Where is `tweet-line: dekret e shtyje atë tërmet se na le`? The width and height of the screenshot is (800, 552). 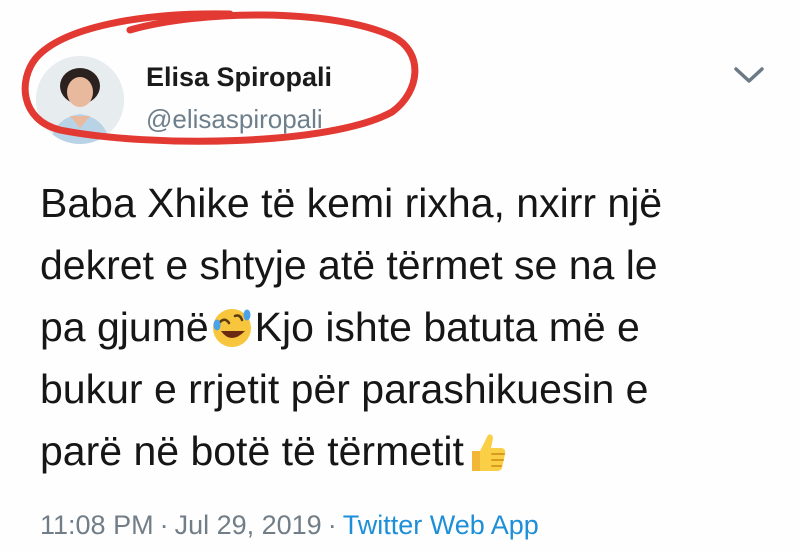
tweet-line: dekret e shtyje atë tërmet se na le is located at coordinates (349, 265).